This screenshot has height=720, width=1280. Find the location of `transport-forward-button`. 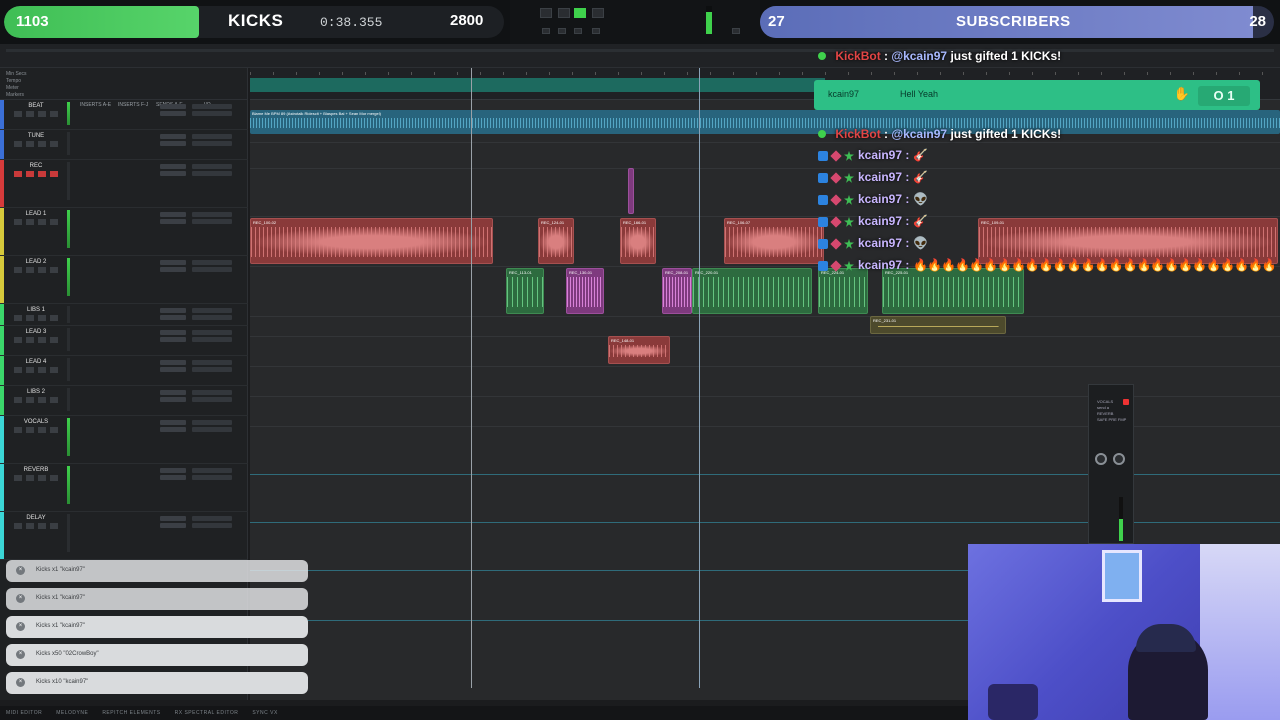

transport-forward-button is located at coordinates (562, 31).